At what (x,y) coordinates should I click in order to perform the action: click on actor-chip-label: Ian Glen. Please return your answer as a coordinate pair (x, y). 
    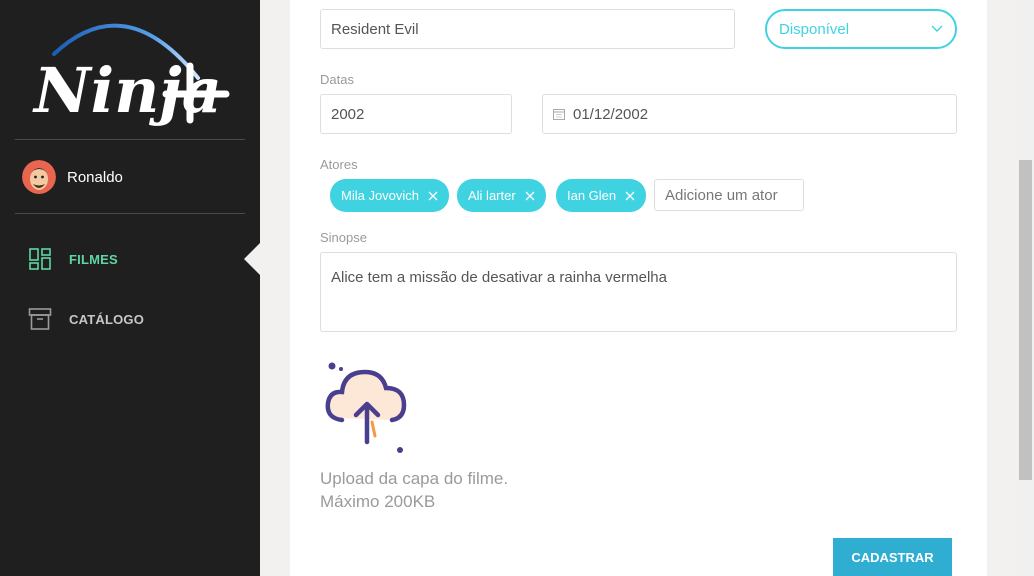
    Looking at the image, I should click on (592, 195).